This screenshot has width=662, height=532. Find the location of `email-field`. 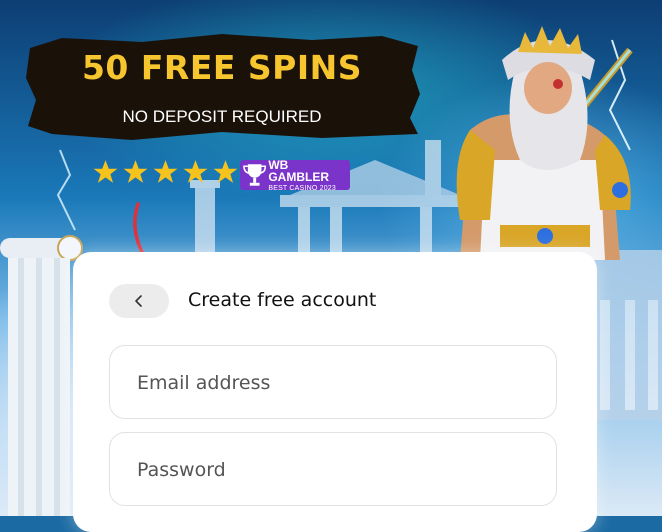

email-field is located at coordinates (333, 382).